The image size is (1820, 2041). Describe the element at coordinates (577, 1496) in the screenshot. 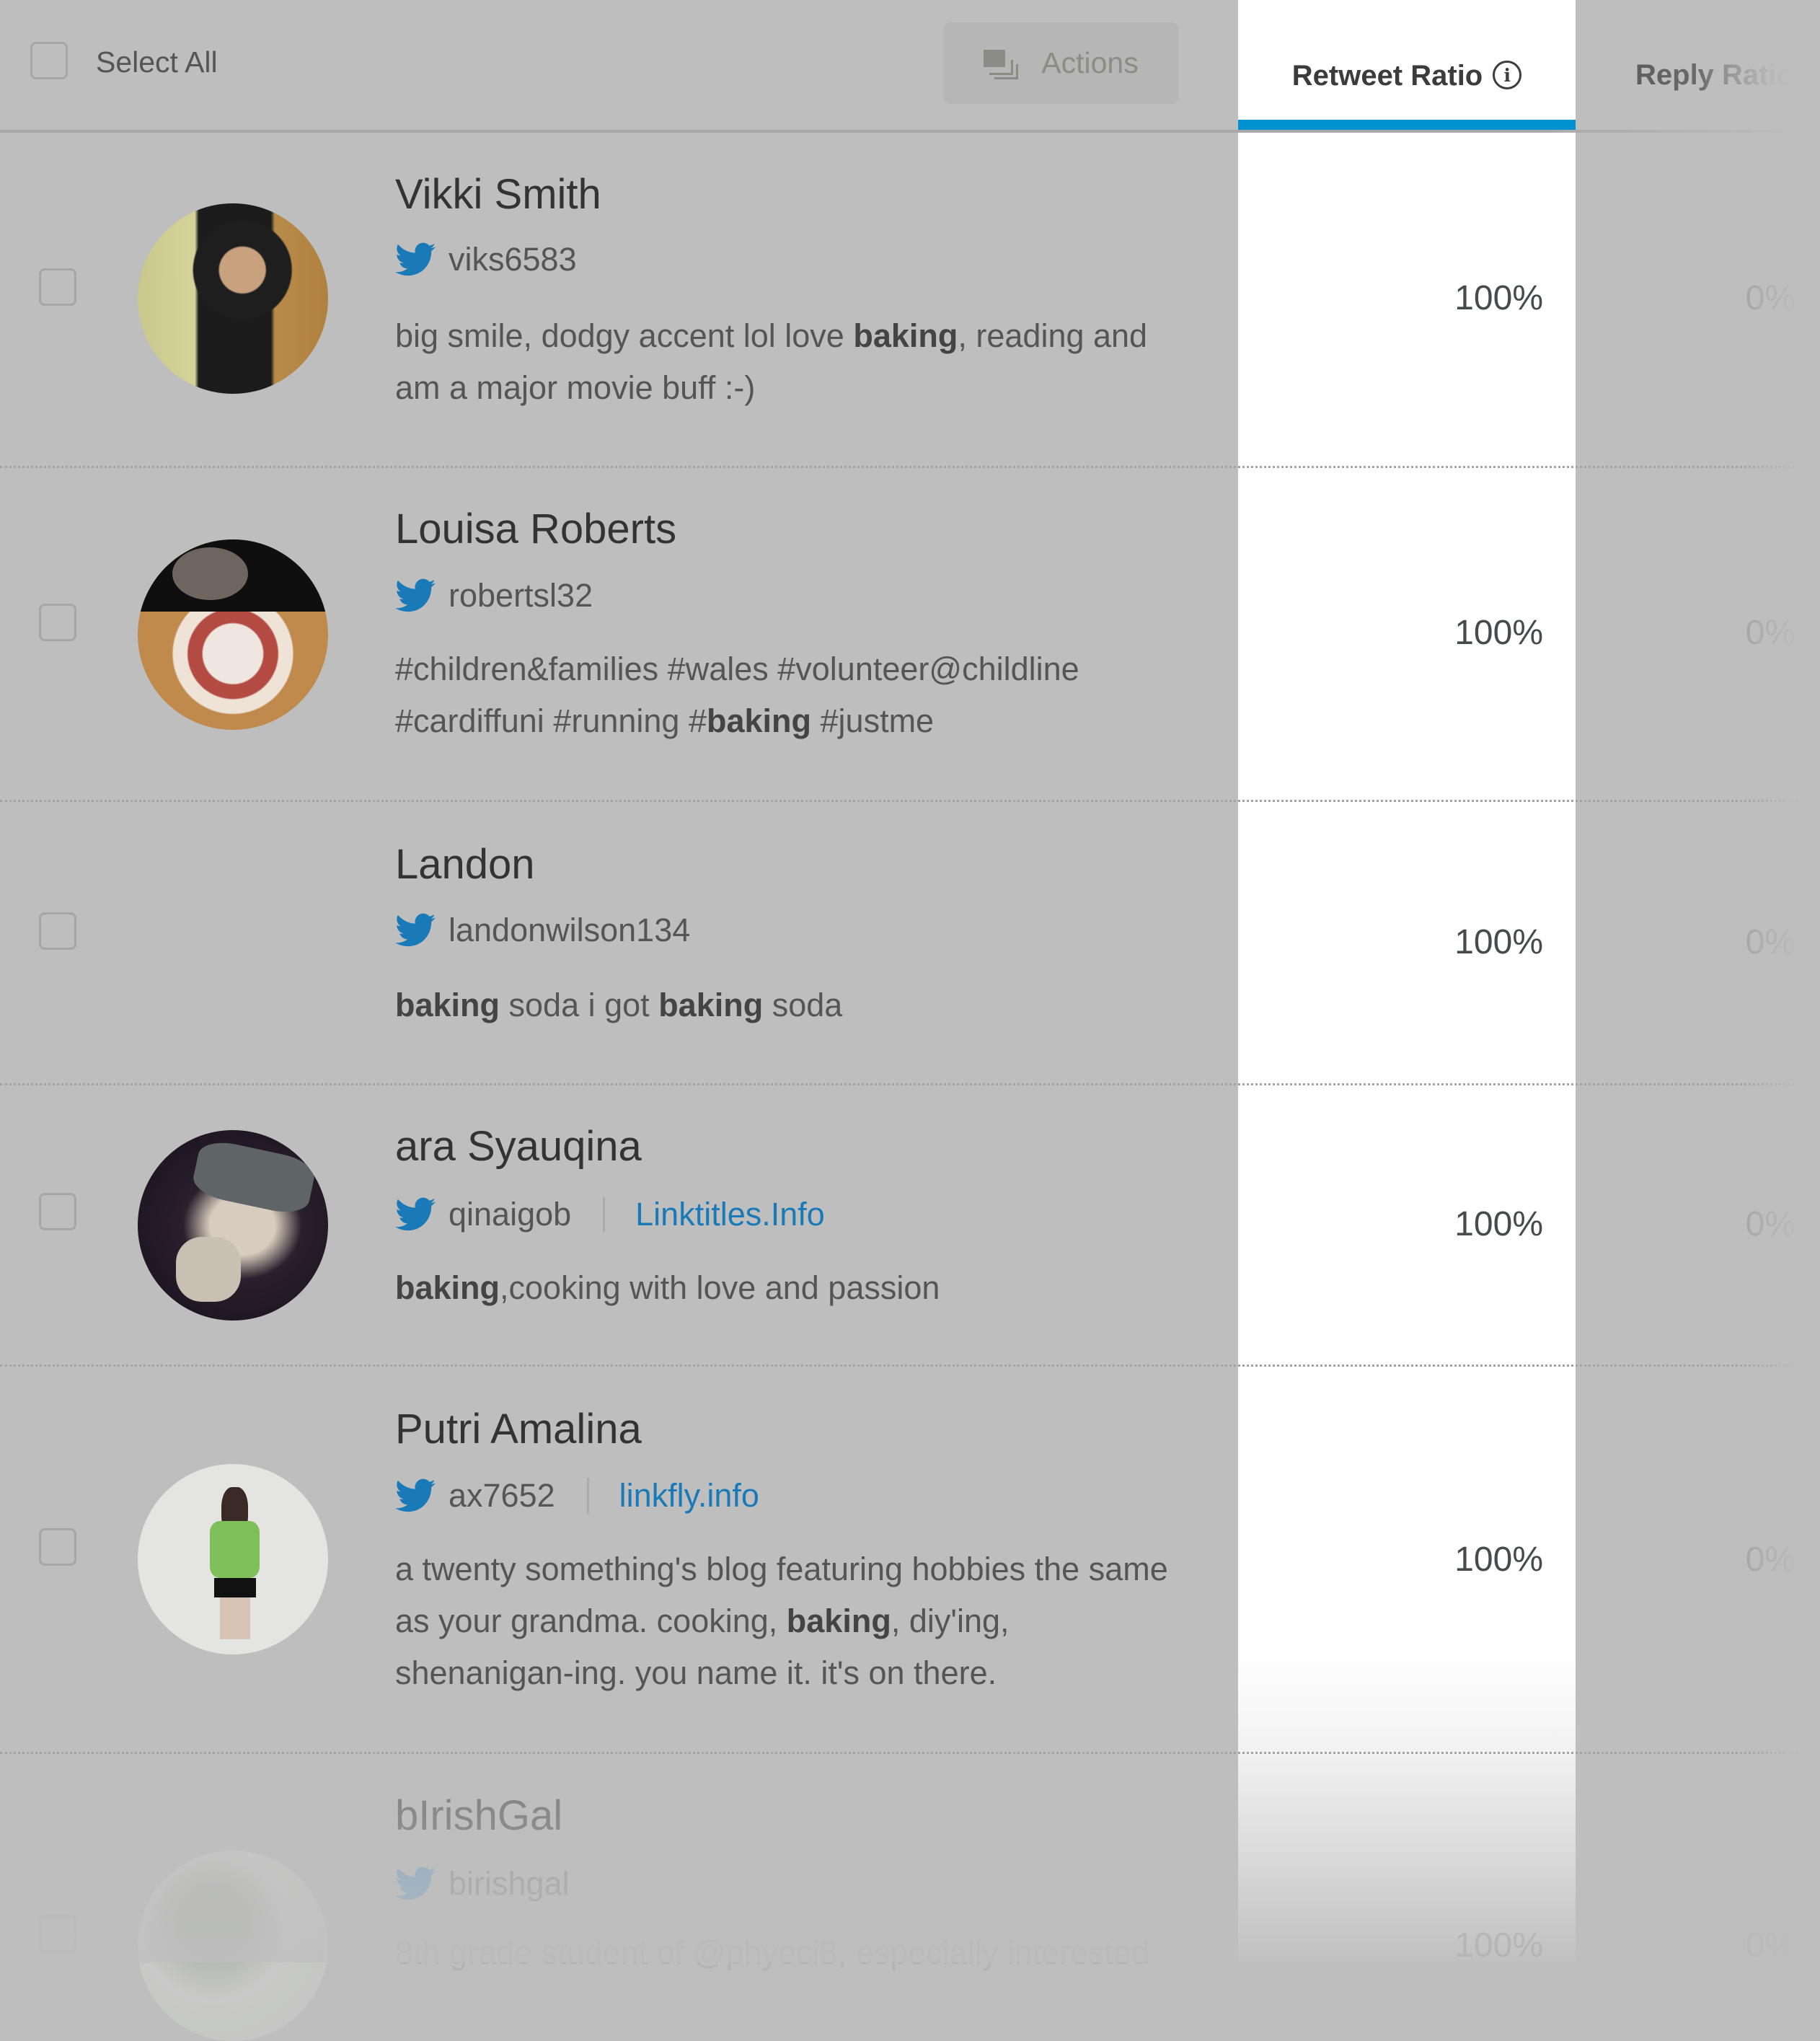

I see `handle-line: ax7652 linkfly.info` at that location.